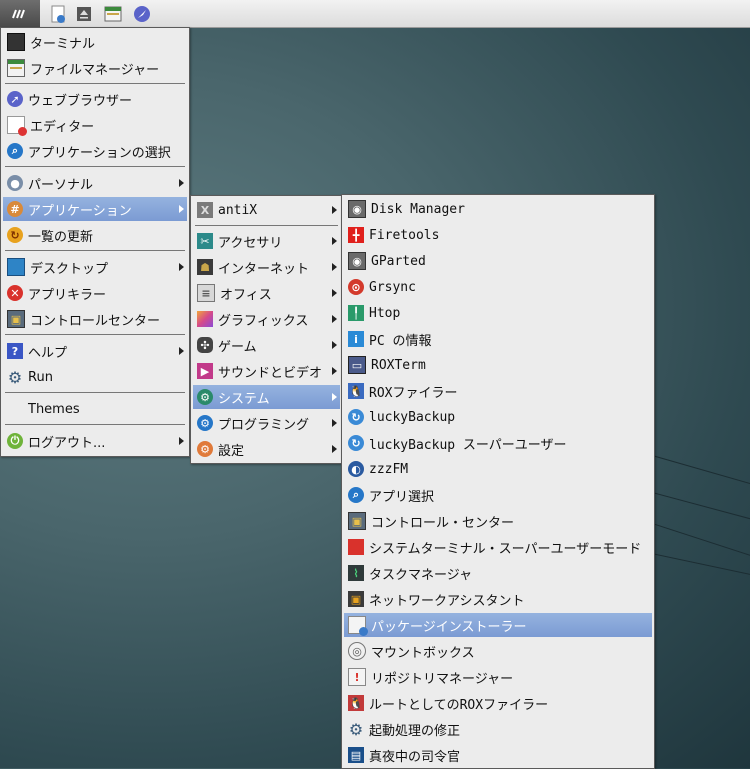 The height and width of the screenshot is (769, 750). I want to click on menu-item-control-center: ▣ コントロール・センター, so click(498, 521).